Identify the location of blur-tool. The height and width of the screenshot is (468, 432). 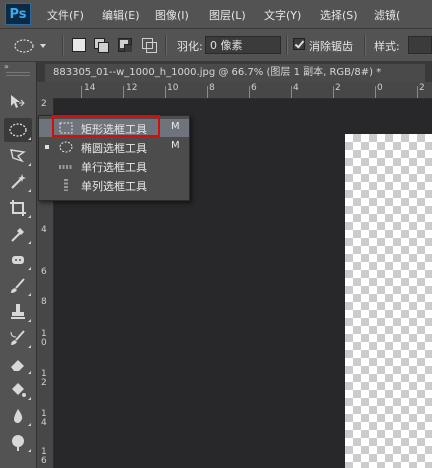
(18, 416).